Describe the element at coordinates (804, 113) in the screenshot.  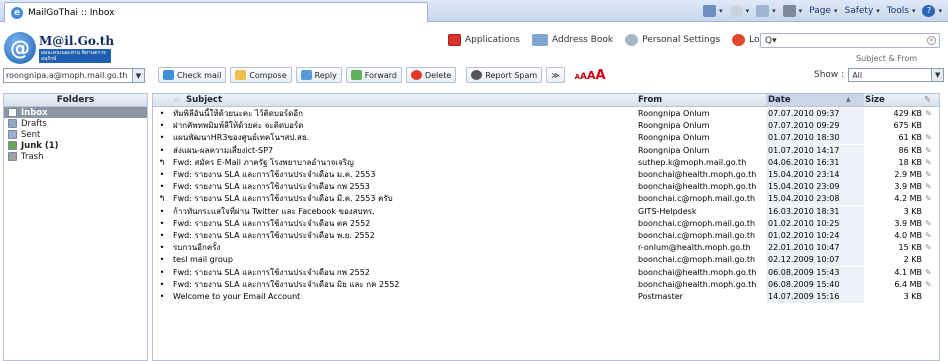
I see `date-cell: 07.07.2010 09:37` at that location.